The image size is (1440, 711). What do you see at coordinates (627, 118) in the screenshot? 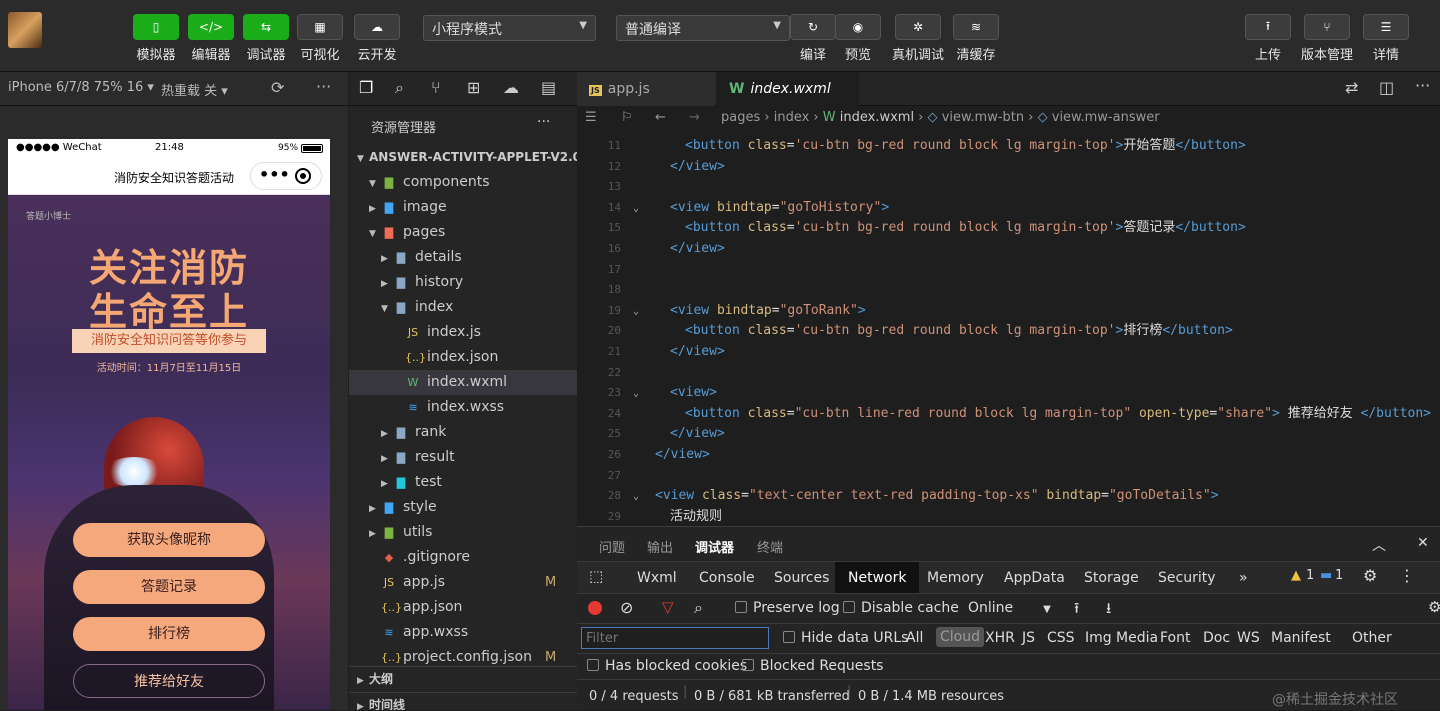
I see `bookmark-icon: ⚐` at bounding box center [627, 118].